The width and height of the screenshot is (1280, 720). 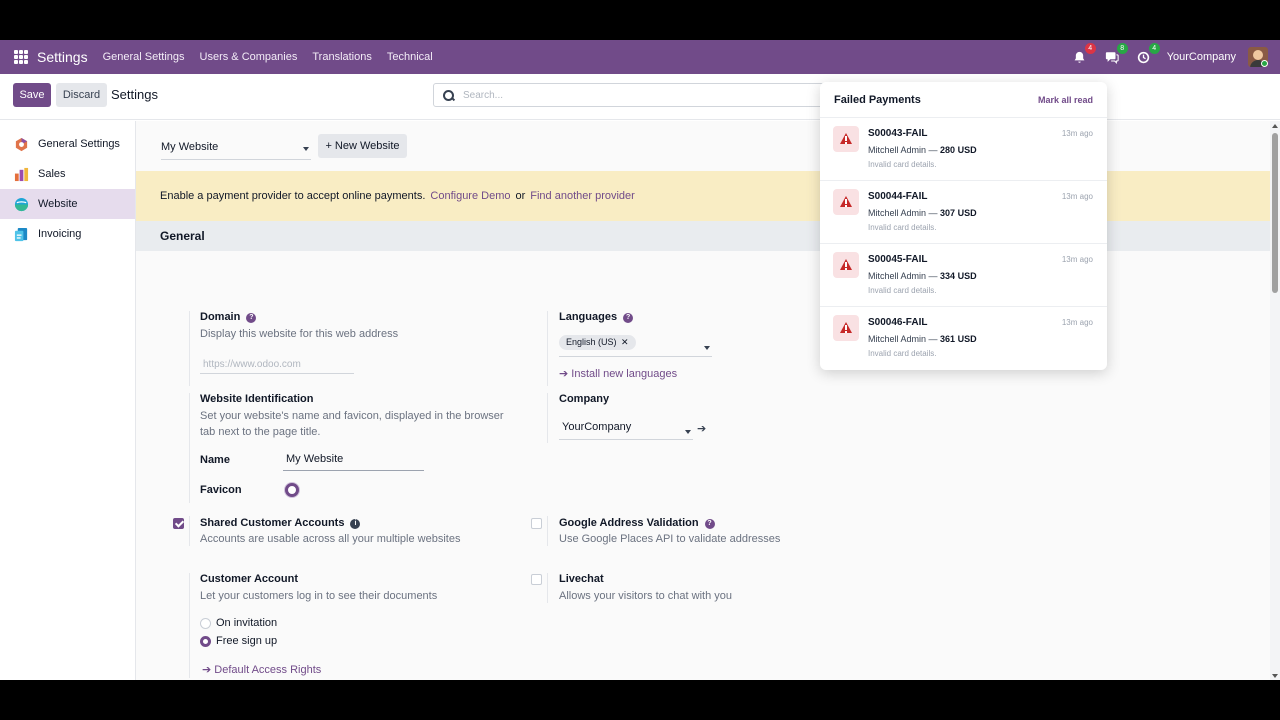 What do you see at coordinates (79, 144) in the screenshot?
I see `sidebar-item-label: General Settings` at bounding box center [79, 144].